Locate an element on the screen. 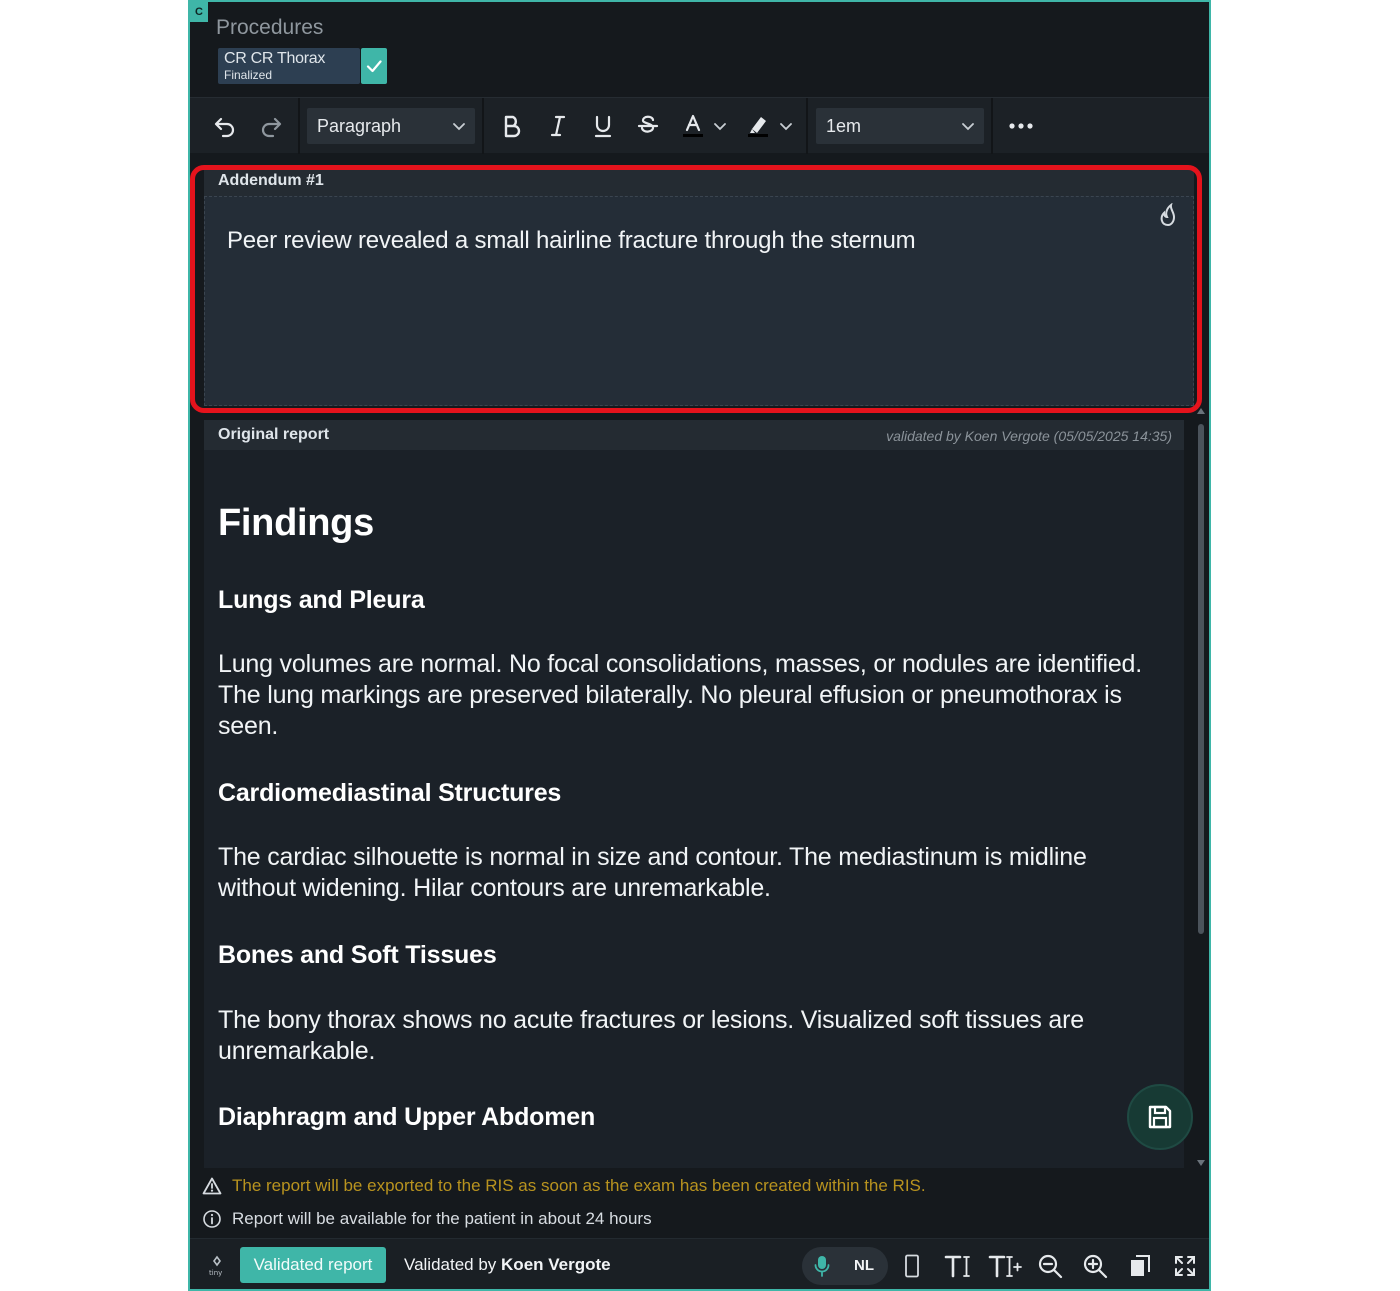  procedure-chip: CR CR Thorax Finalized is located at coordinates (289, 66).